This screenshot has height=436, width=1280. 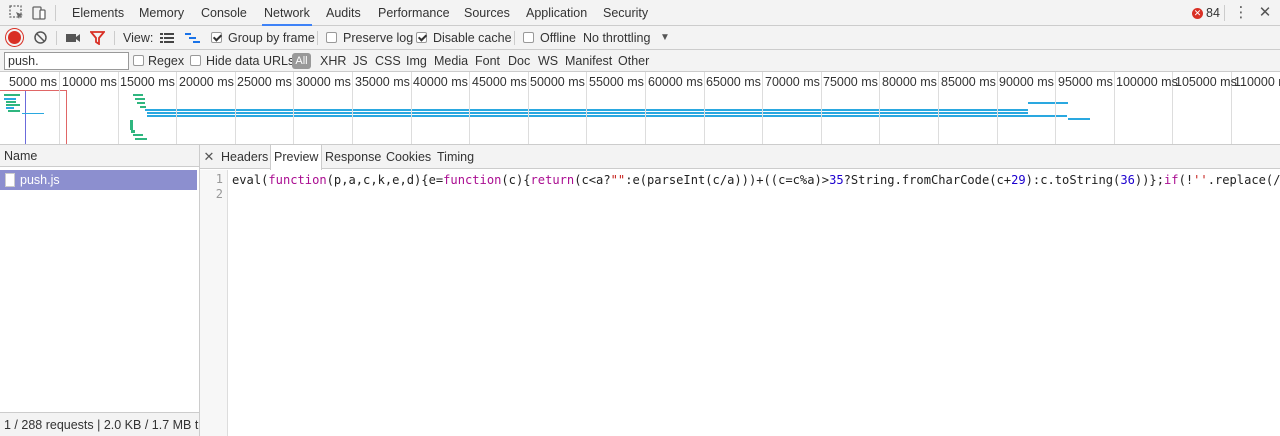 What do you see at coordinates (1147, 82) in the screenshot?
I see `overview-tick-label: 100000 ms` at bounding box center [1147, 82].